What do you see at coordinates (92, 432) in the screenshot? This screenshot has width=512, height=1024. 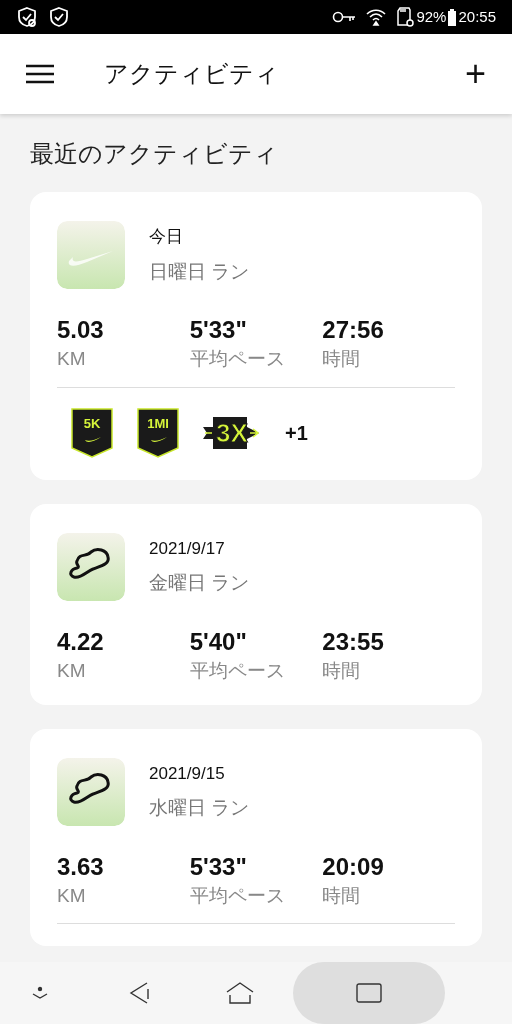 I see `achievement-badge: 5K` at bounding box center [92, 432].